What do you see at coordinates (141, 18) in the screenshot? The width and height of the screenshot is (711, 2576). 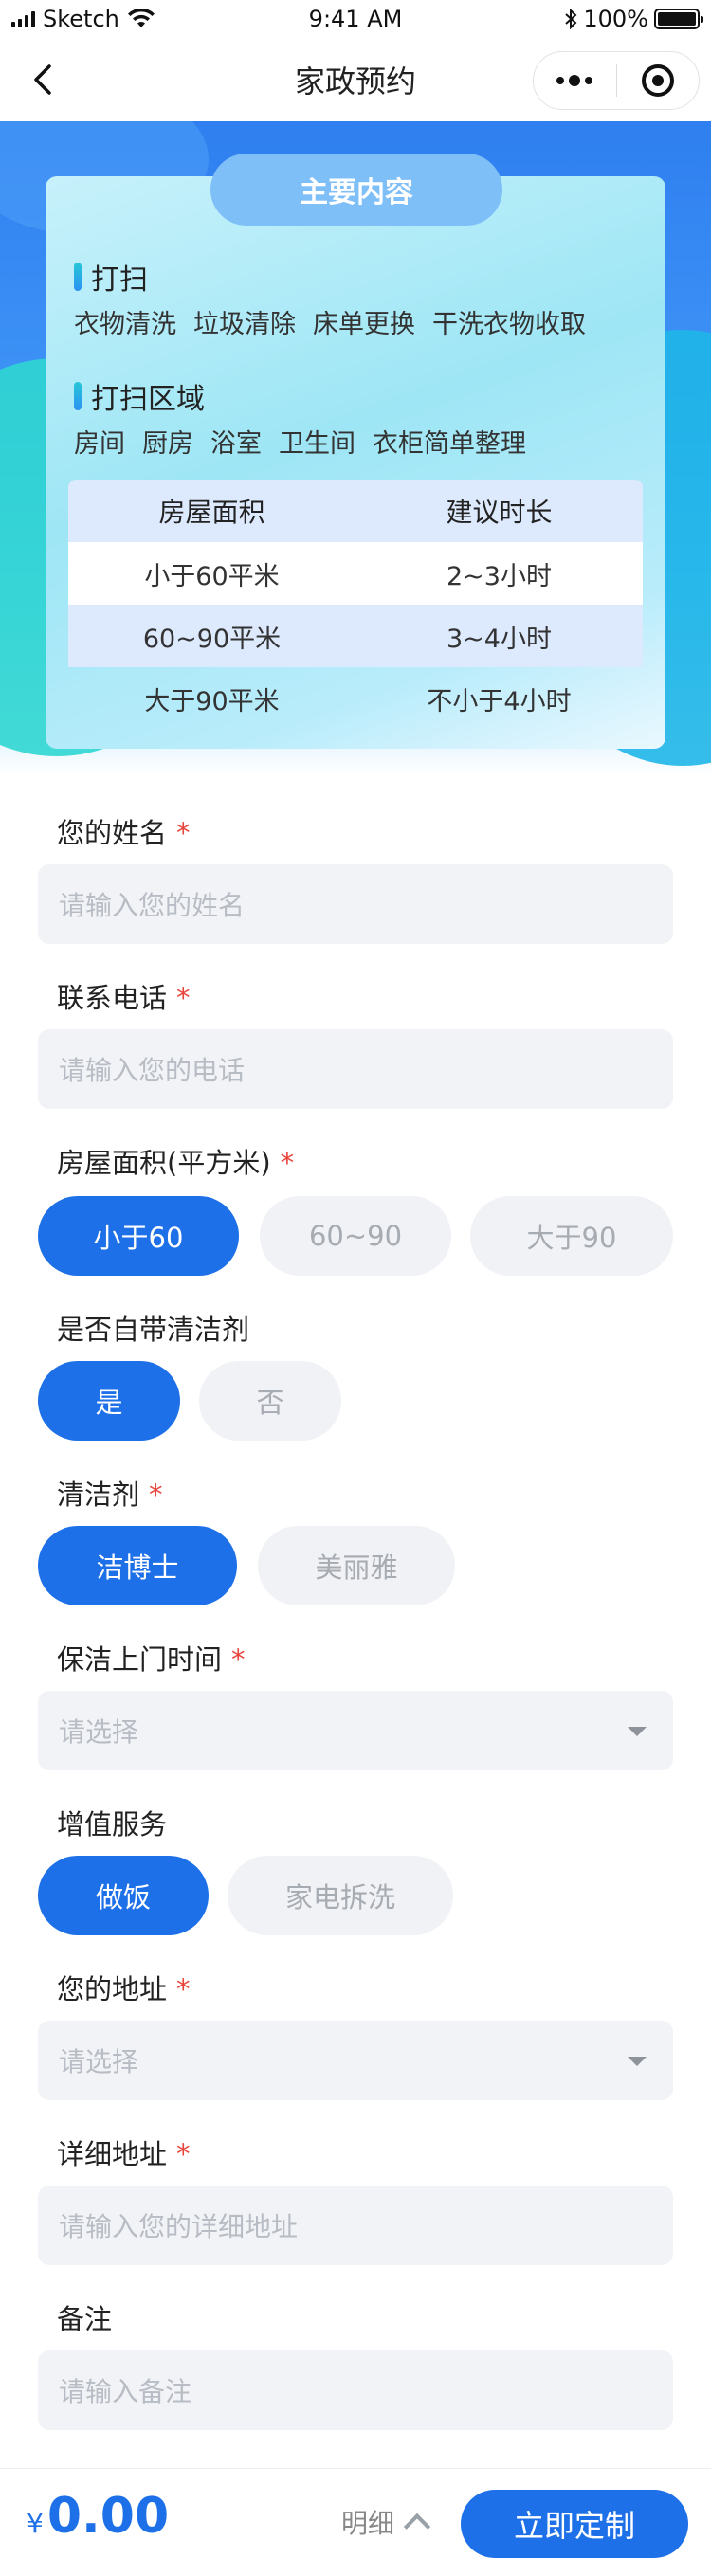 I see `wifi-icon` at bounding box center [141, 18].